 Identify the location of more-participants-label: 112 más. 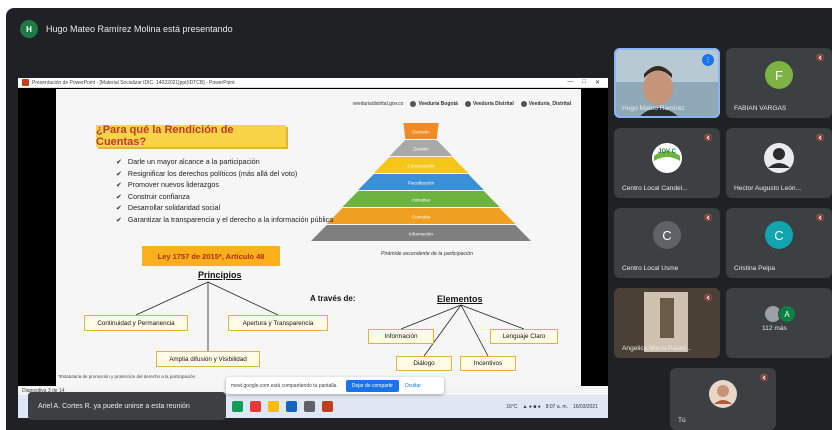
(774, 328).